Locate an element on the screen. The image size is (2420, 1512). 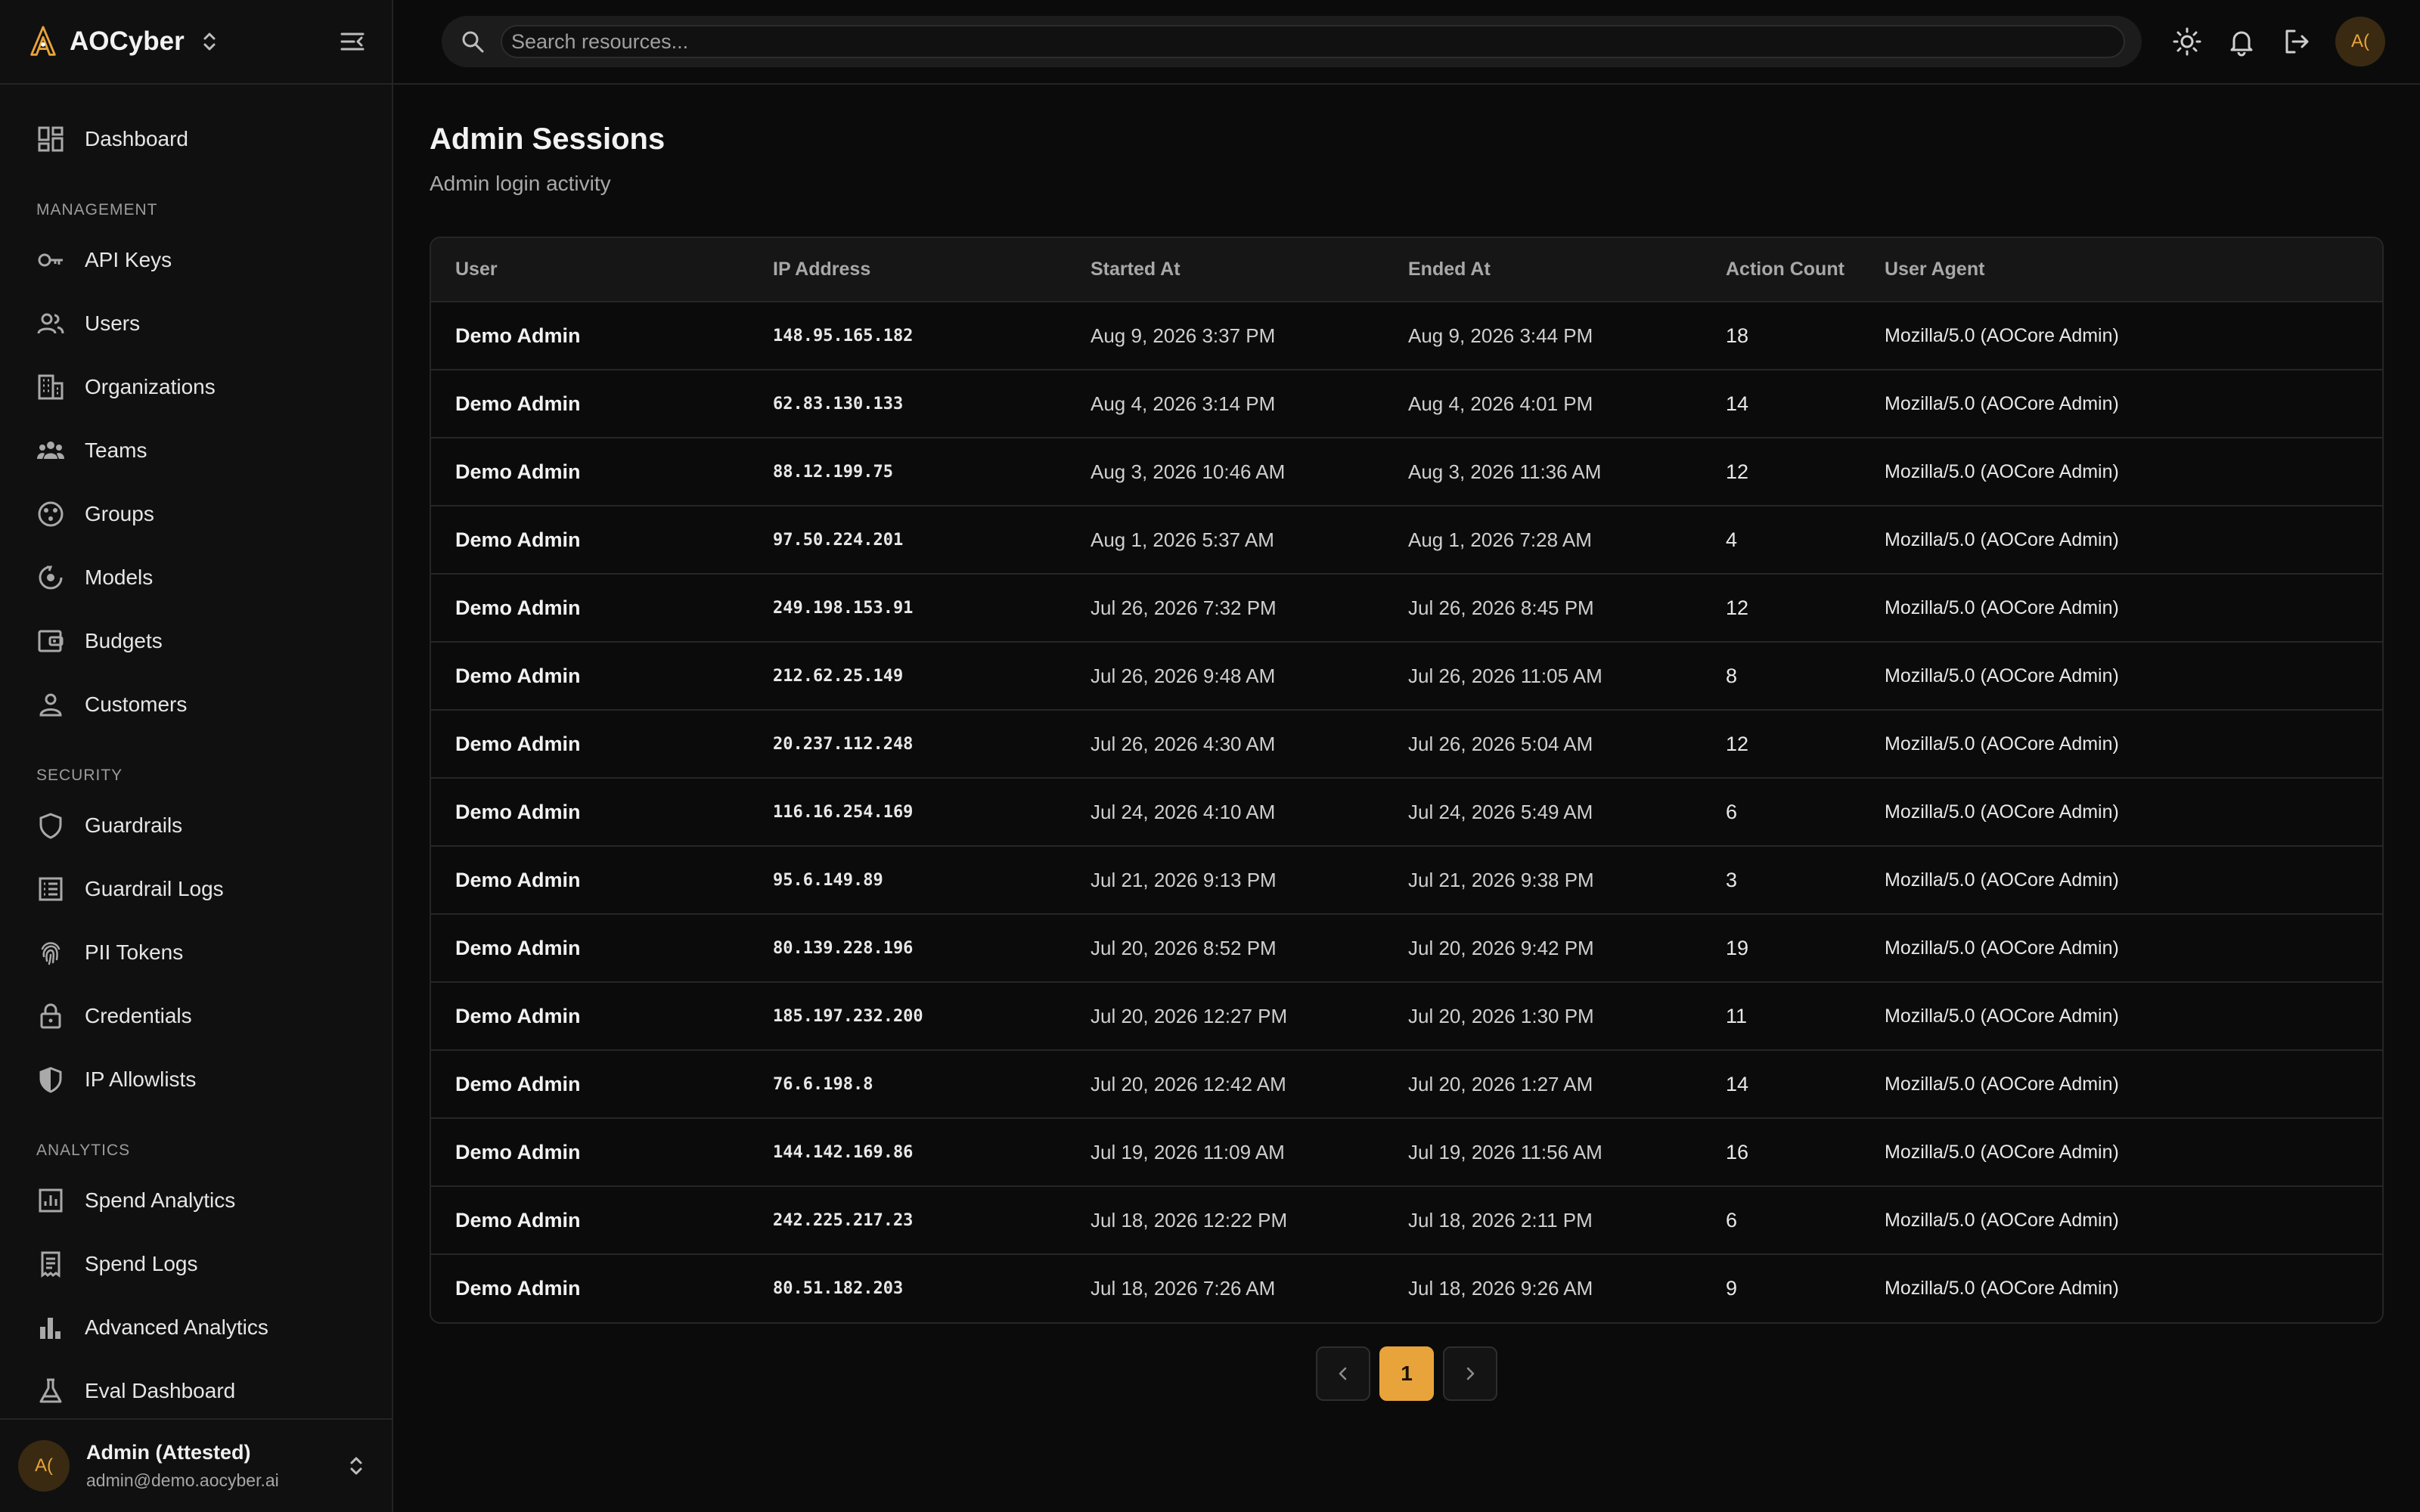
sidebar-item-eval-dashboard: Eval Dashboard is located at coordinates (196, 1391).